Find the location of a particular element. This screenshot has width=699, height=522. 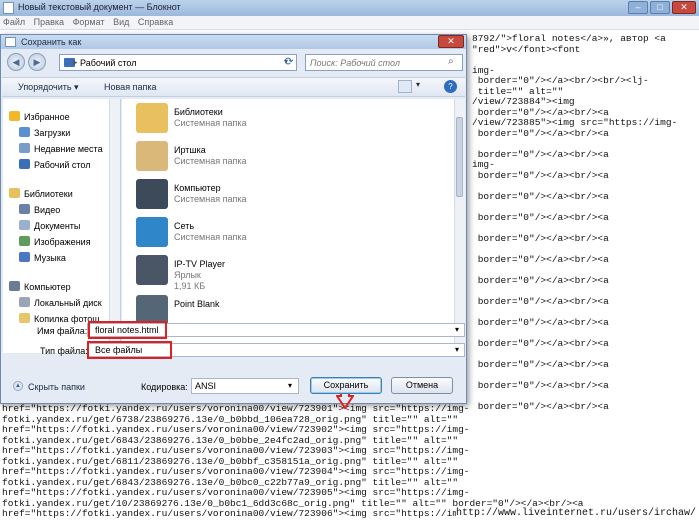

text-line: img- is located at coordinates (483, 164).